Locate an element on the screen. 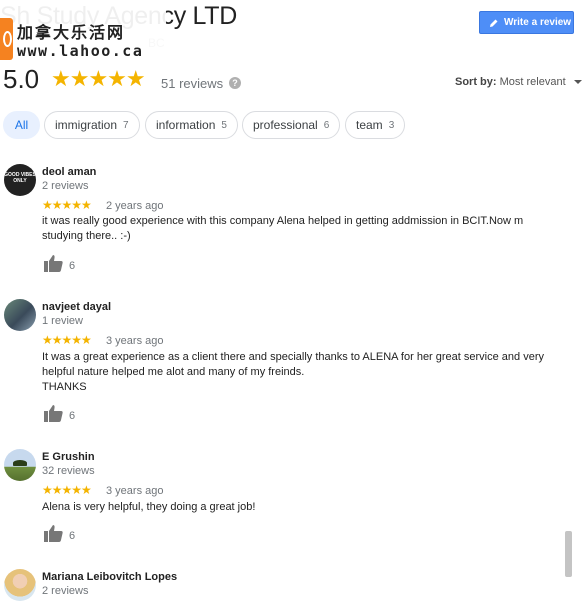  chip-label: professional is located at coordinates (285, 125).